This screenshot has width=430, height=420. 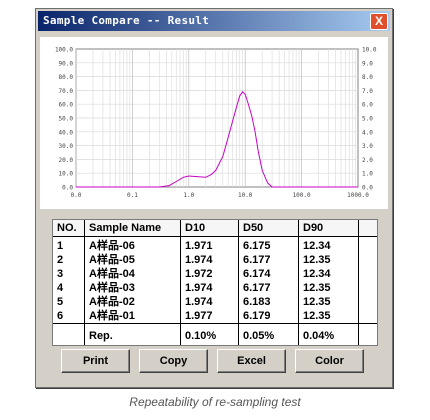 What do you see at coordinates (60, 302) in the screenshot?
I see `cell-no: 5` at bounding box center [60, 302].